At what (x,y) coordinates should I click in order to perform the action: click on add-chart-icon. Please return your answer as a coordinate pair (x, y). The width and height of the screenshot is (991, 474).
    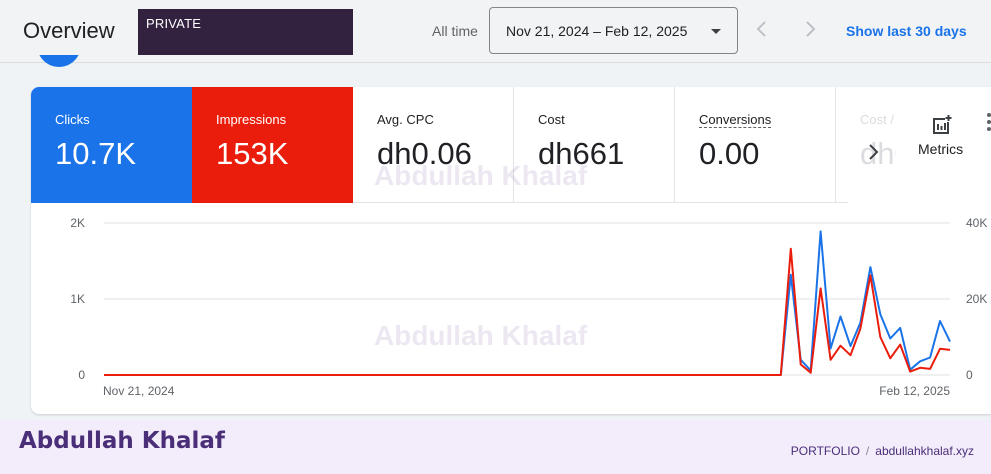
    Looking at the image, I should click on (942, 124).